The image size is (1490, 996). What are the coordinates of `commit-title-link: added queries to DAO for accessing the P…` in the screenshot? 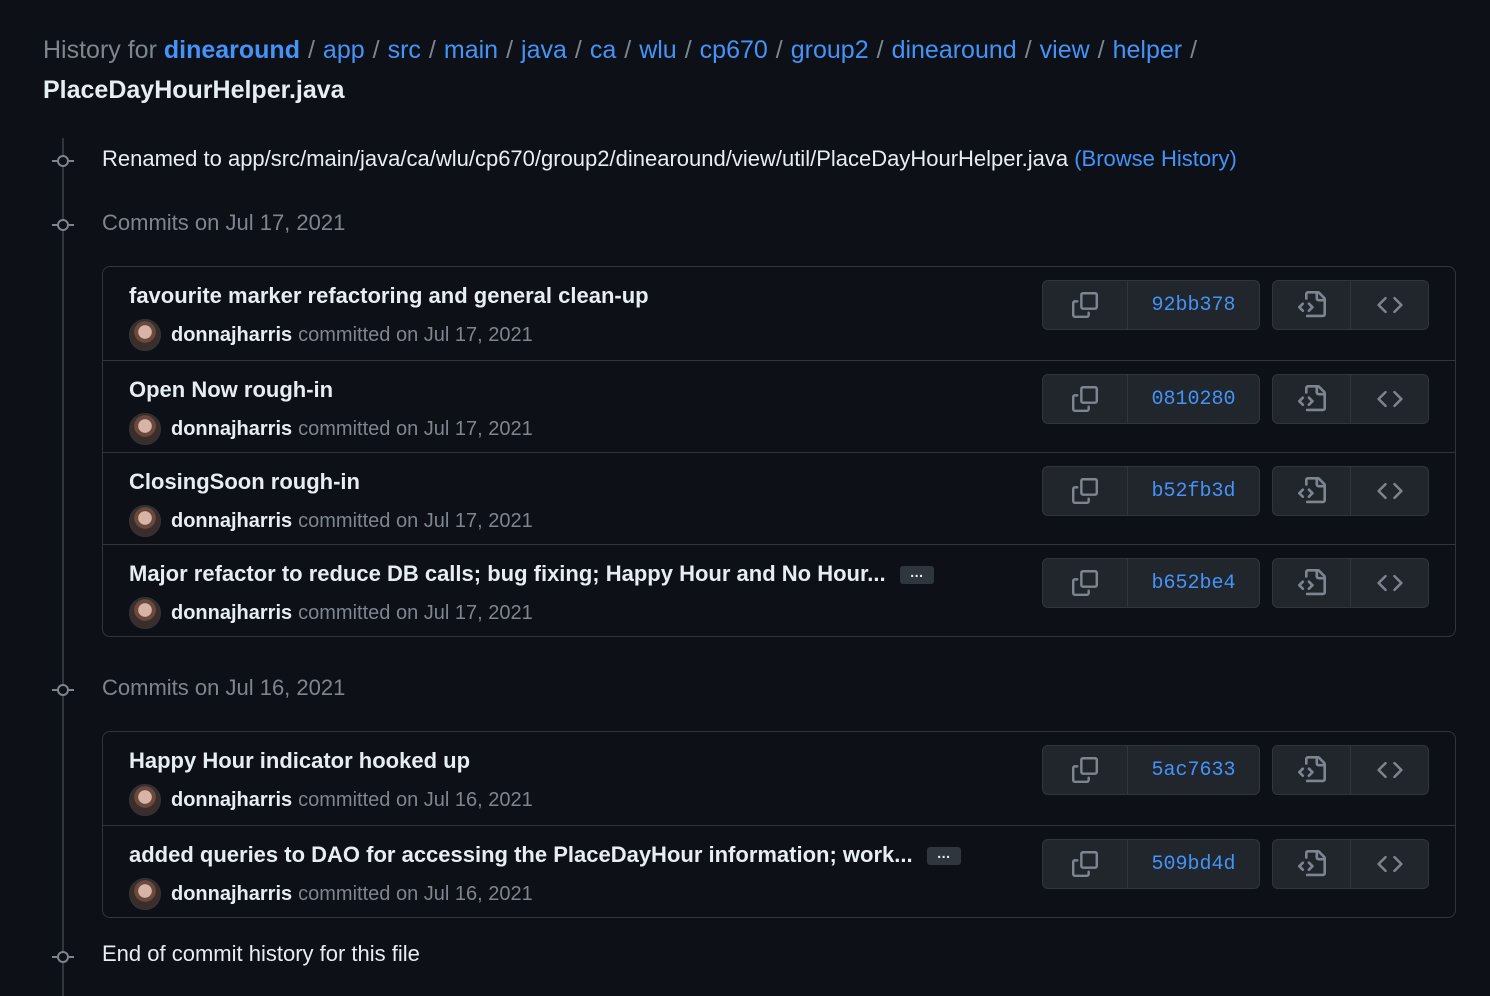 It's located at (521, 854).